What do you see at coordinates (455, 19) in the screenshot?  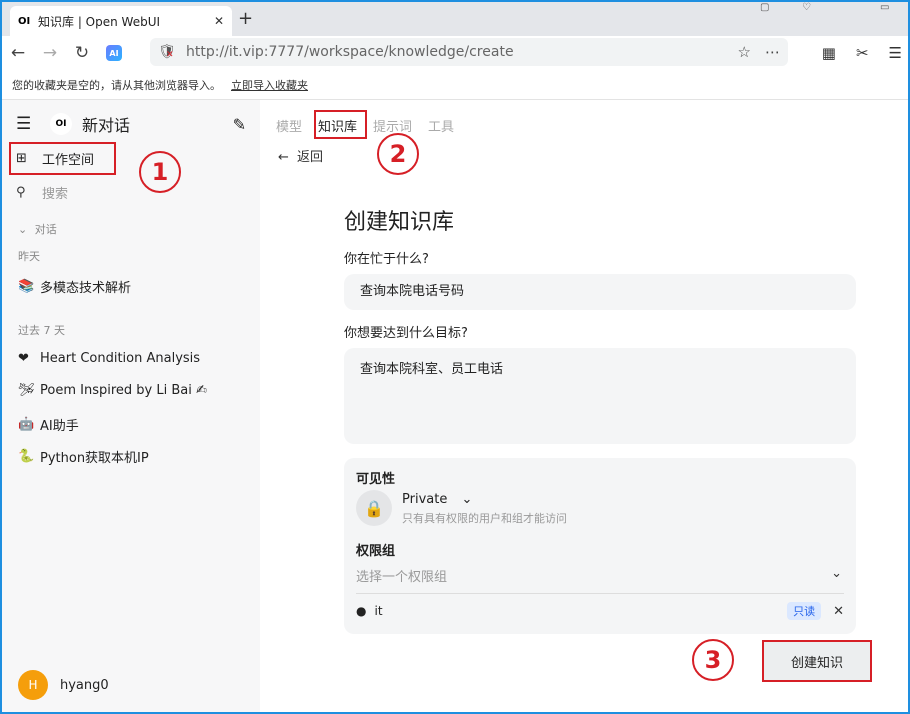 I see `tab-bar: OI 知识库 | Open WebUI ✕ + ▢ ♡ ▭` at bounding box center [455, 19].